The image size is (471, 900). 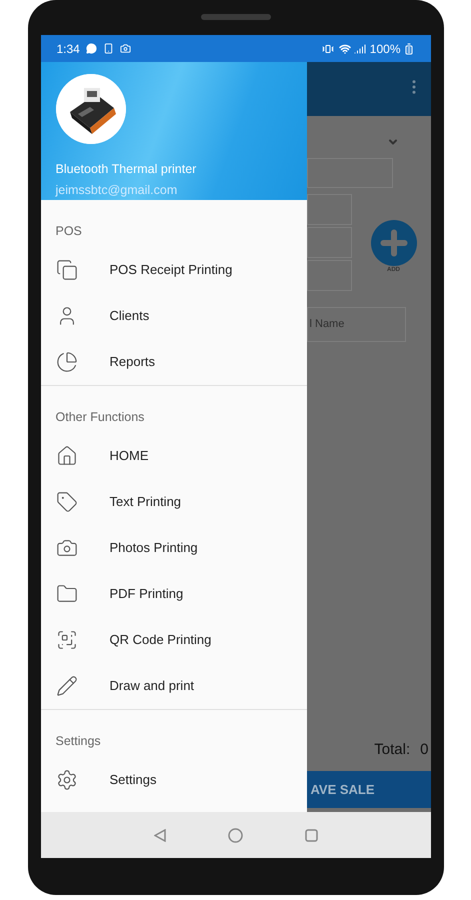 What do you see at coordinates (67, 456) in the screenshot?
I see `home-icon` at bounding box center [67, 456].